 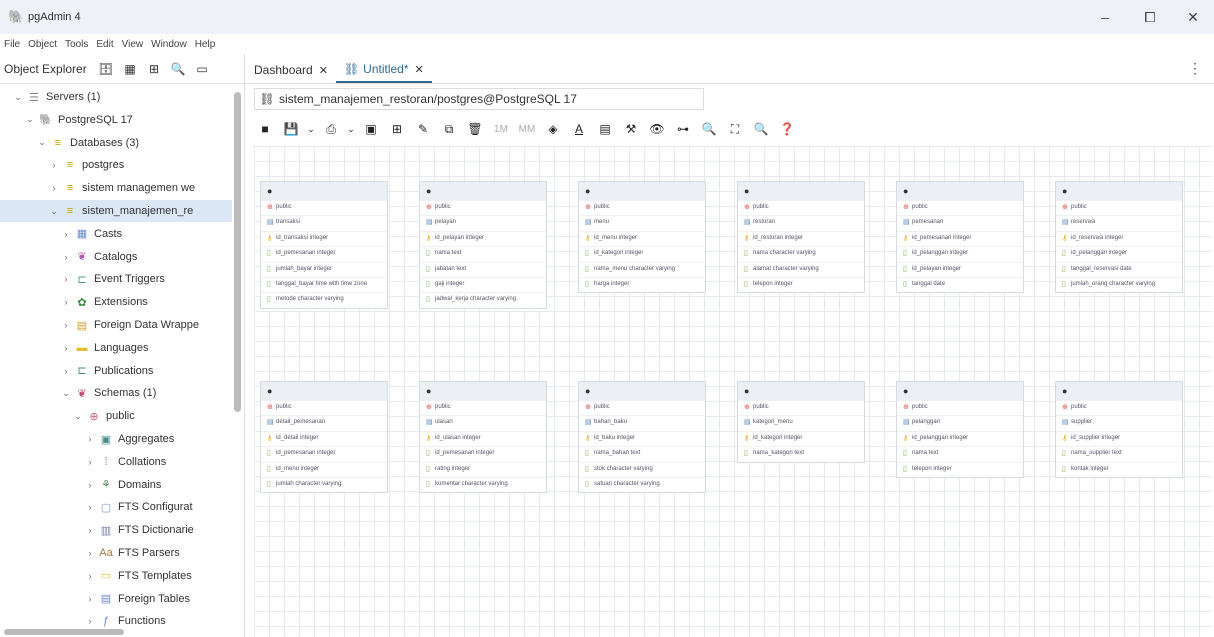 What do you see at coordinates (202, 69) in the screenshot?
I see `psql-tool-icon: ▭` at bounding box center [202, 69].